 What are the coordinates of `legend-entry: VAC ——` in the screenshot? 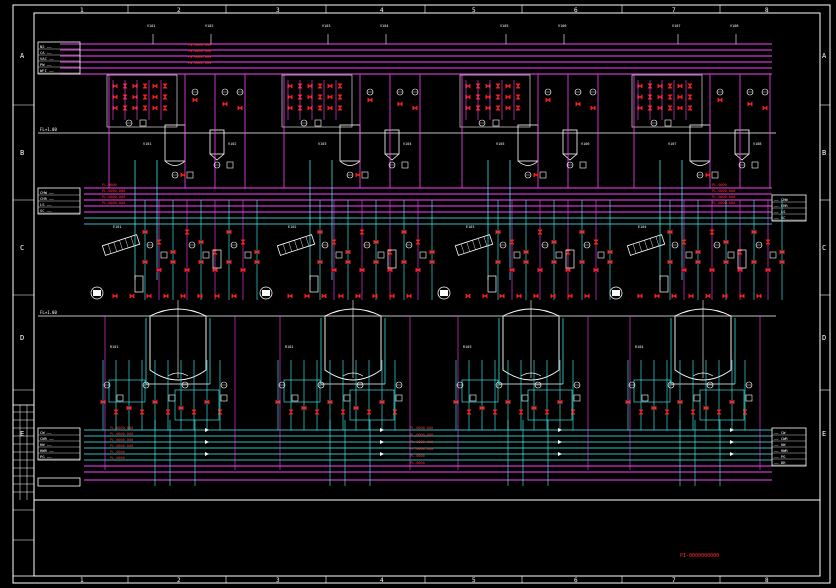 It's located at (47, 58).